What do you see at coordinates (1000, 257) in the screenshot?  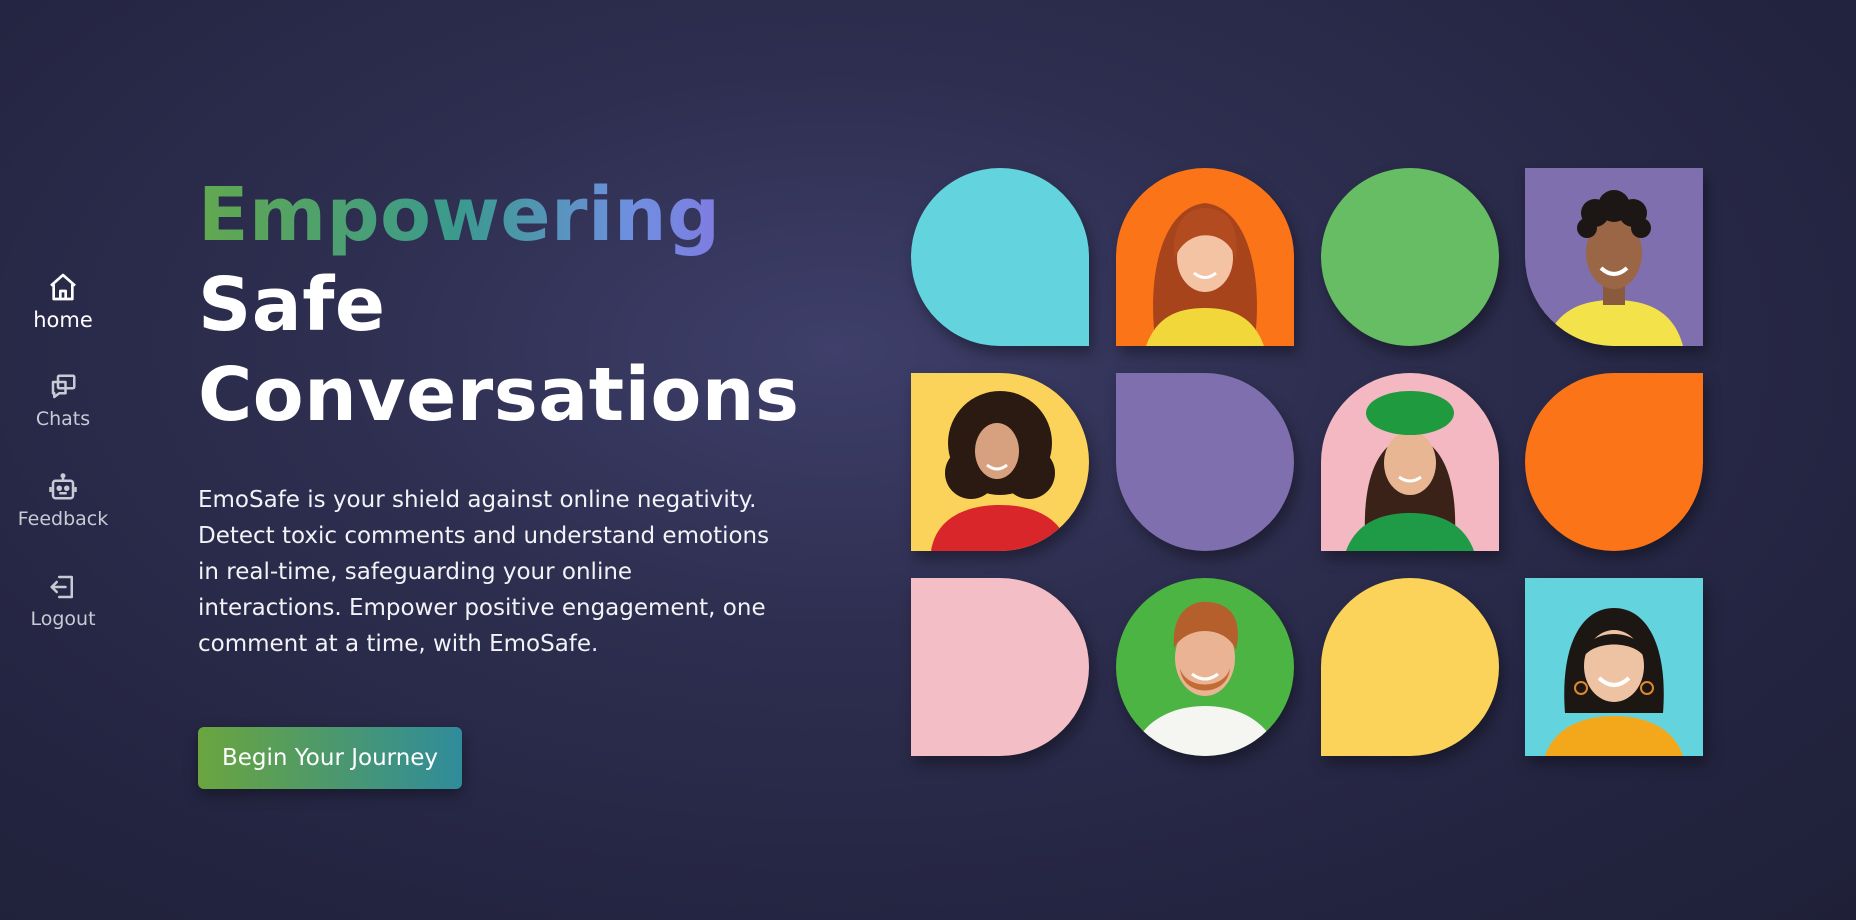 I see `cyan-shape-tile` at bounding box center [1000, 257].